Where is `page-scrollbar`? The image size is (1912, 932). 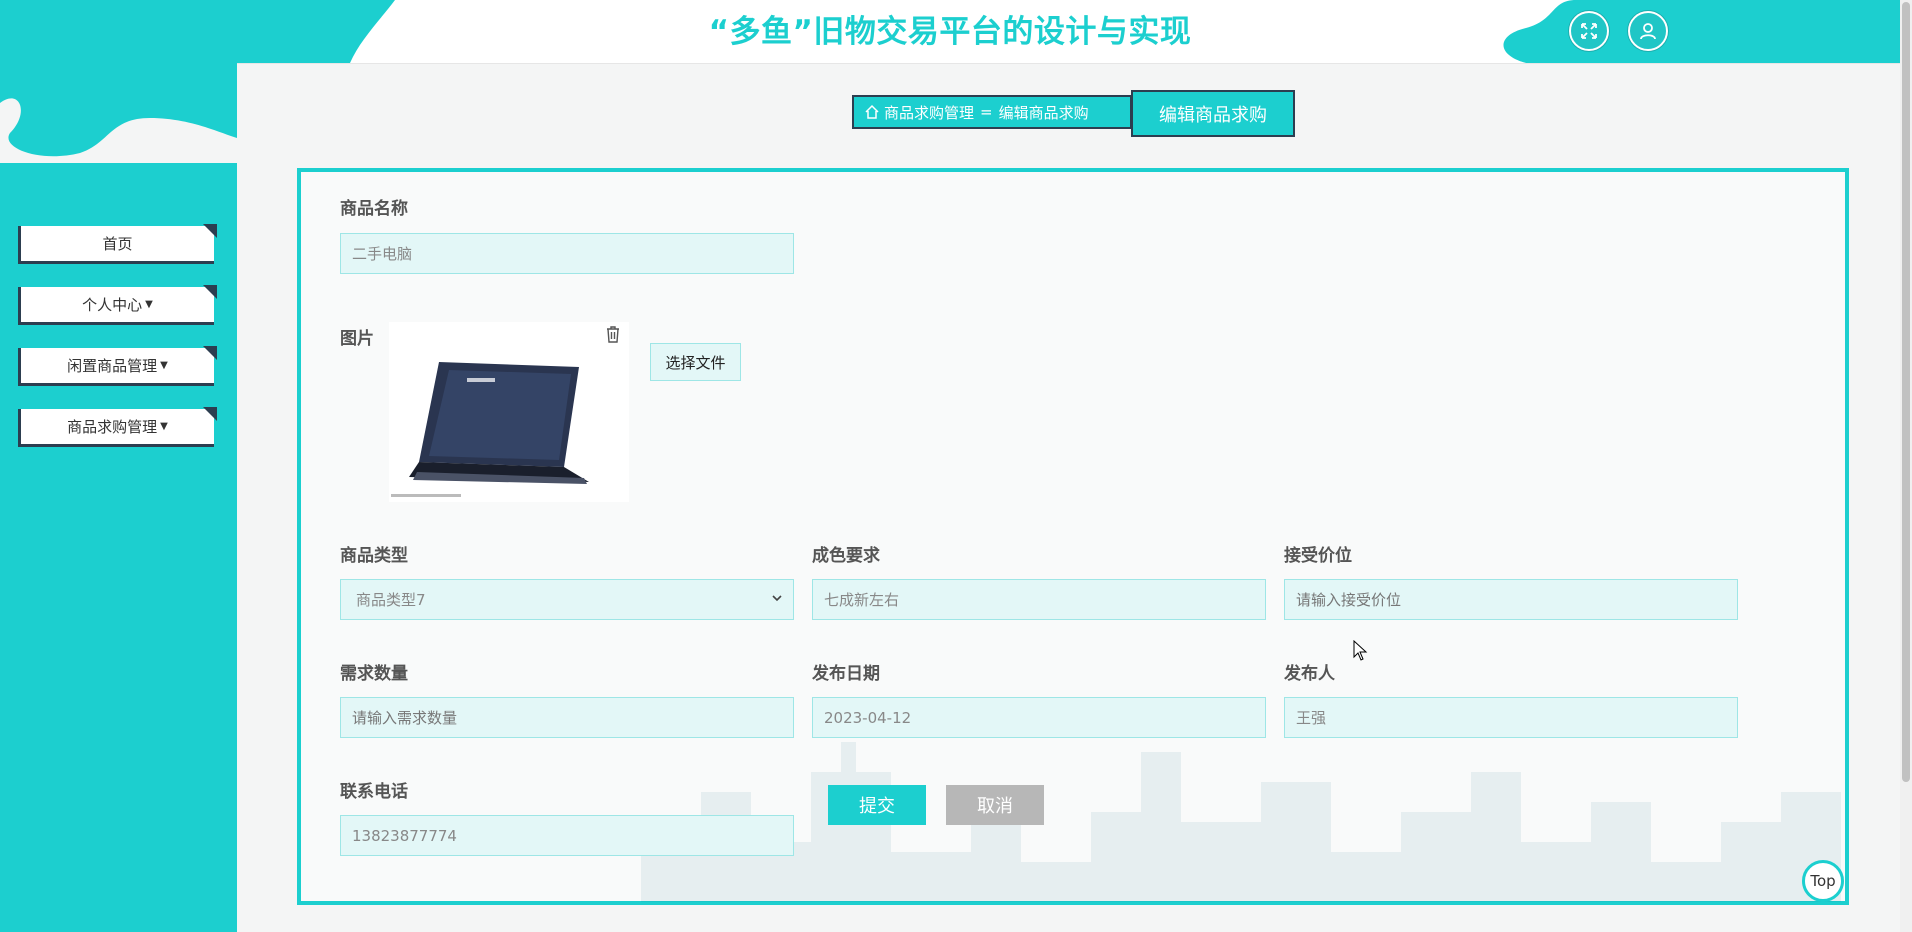 page-scrollbar is located at coordinates (1906, 466).